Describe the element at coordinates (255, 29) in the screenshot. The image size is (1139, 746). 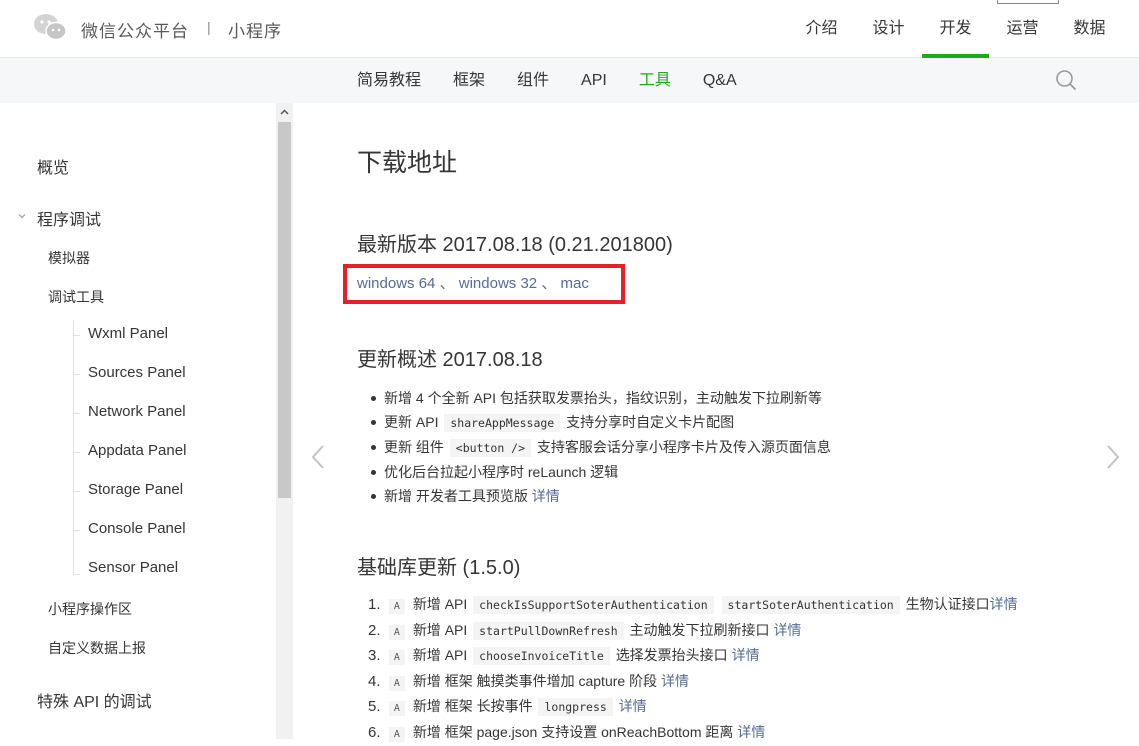
I see `brand-sub-name: 小程序` at that location.